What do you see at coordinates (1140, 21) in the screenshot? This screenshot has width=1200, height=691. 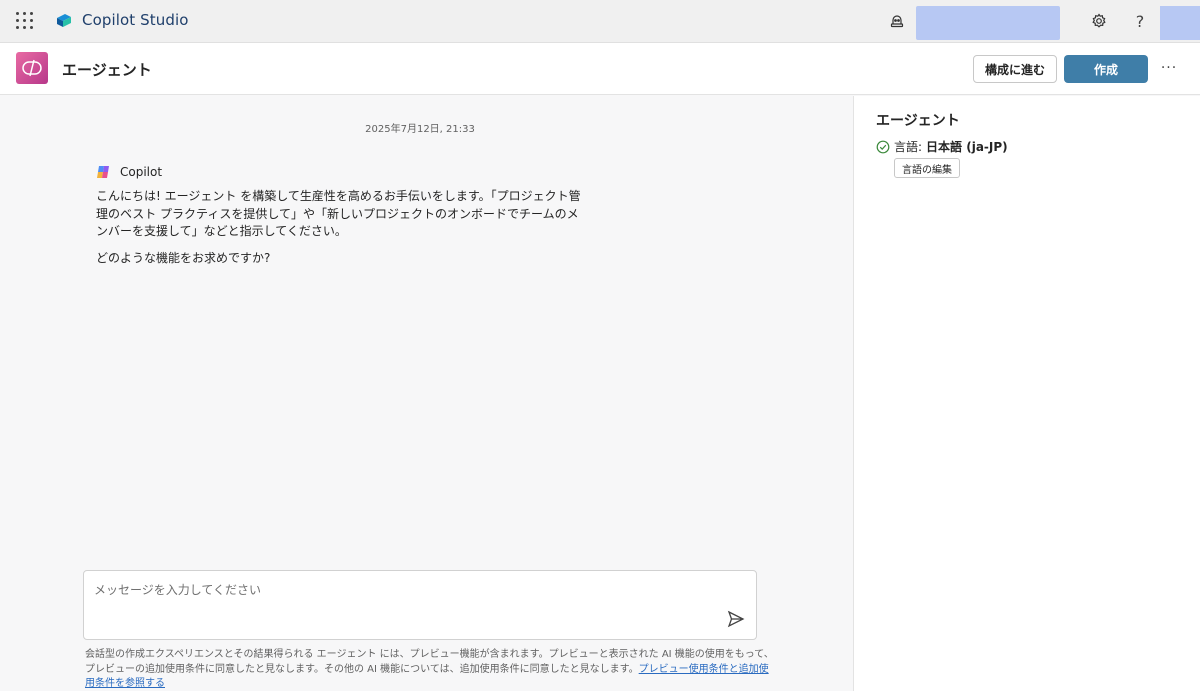 I see `help-icon: ?` at bounding box center [1140, 21].